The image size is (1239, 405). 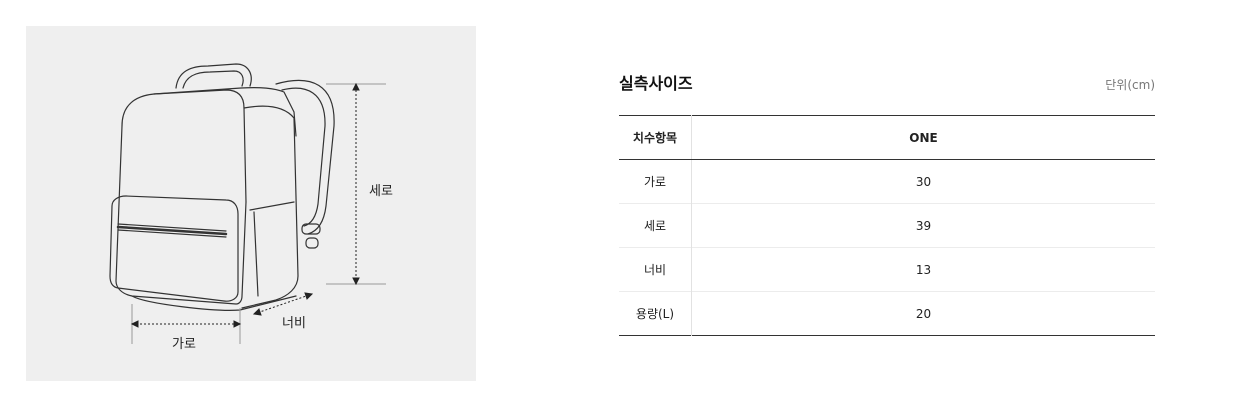 I want to click on size-table-header-row: 치수항목 ONE, so click(x=887, y=137).